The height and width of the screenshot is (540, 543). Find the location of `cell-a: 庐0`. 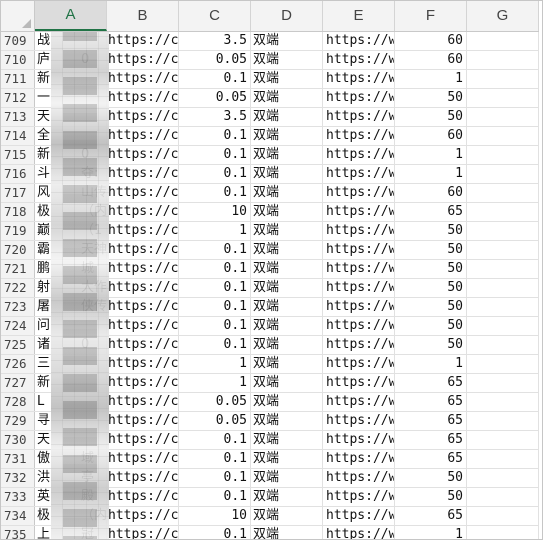

cell-a: 庐0 is located at coordinates (71, 60).